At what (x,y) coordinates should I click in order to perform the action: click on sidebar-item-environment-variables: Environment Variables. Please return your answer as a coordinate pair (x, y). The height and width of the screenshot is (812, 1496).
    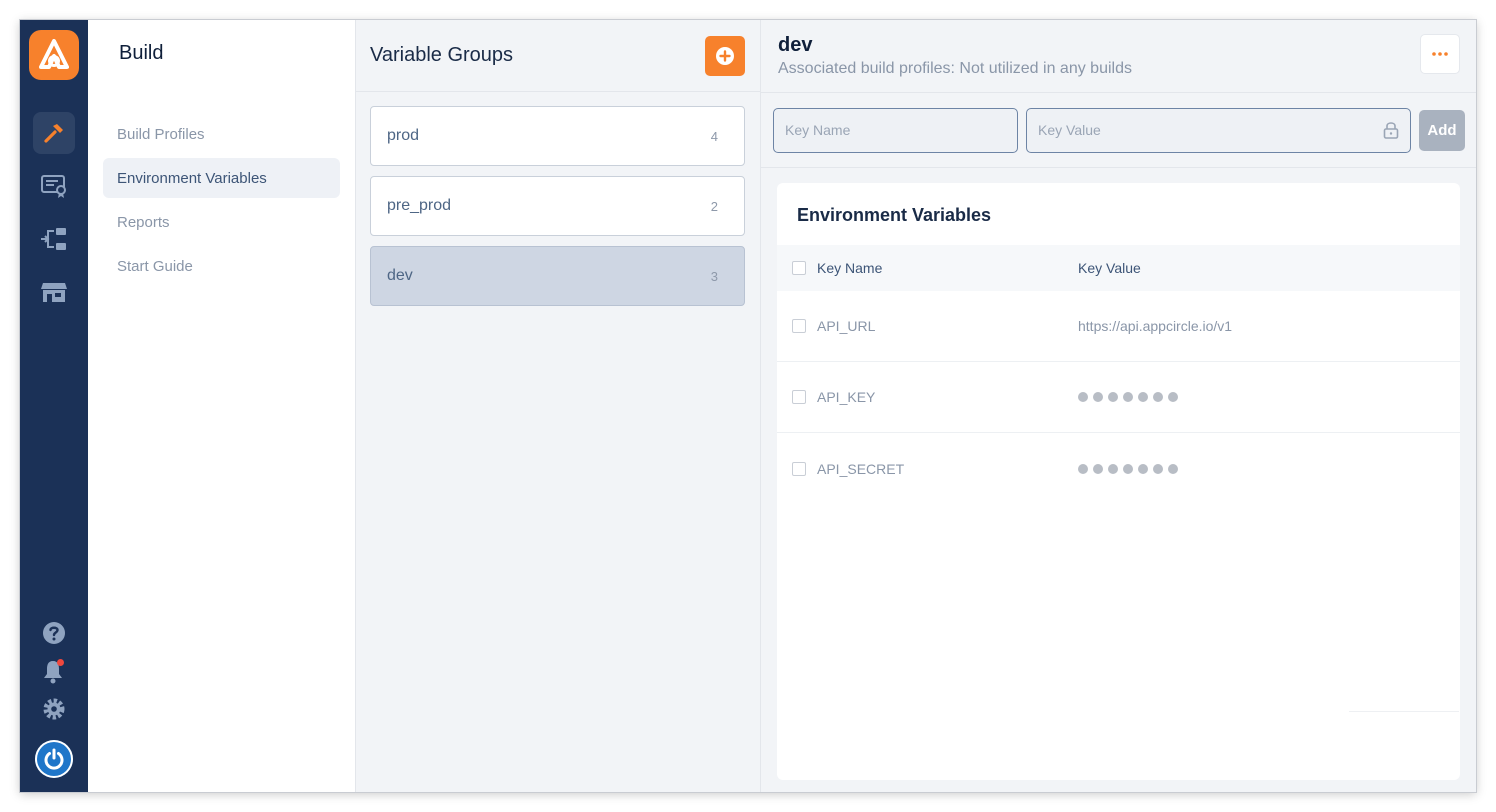
    Looking at the image, I should click on (221, 178).